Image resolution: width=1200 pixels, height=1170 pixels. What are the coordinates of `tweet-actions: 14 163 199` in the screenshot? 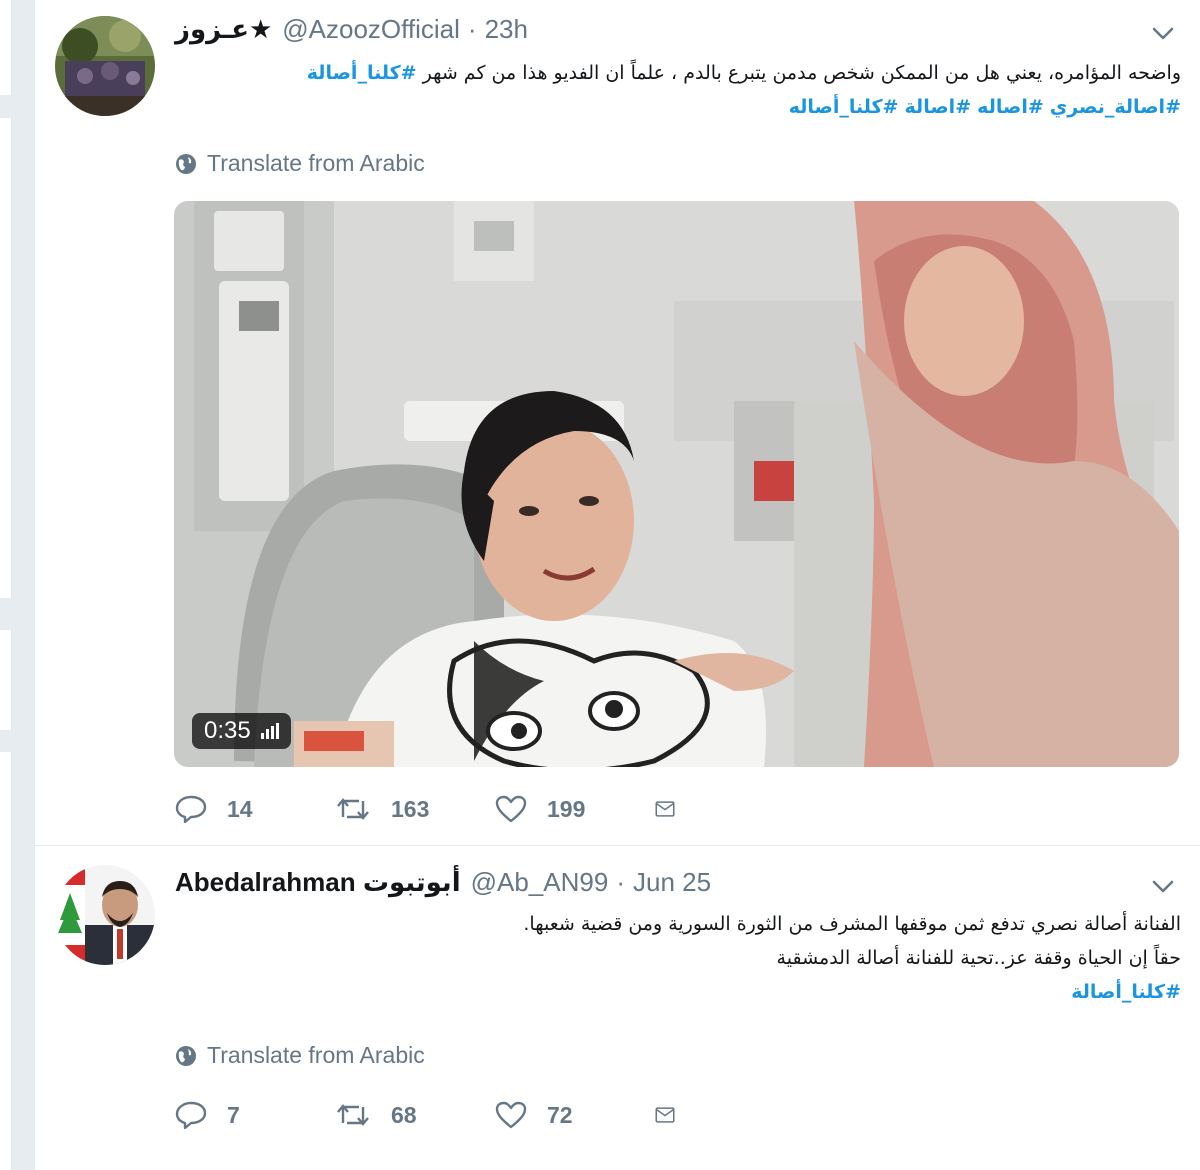 It's located at (435, 809).